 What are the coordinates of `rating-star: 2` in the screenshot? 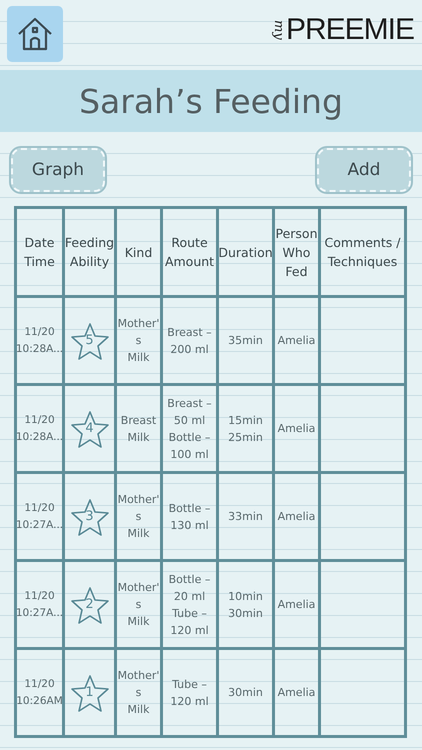 It's located at (90, 604).